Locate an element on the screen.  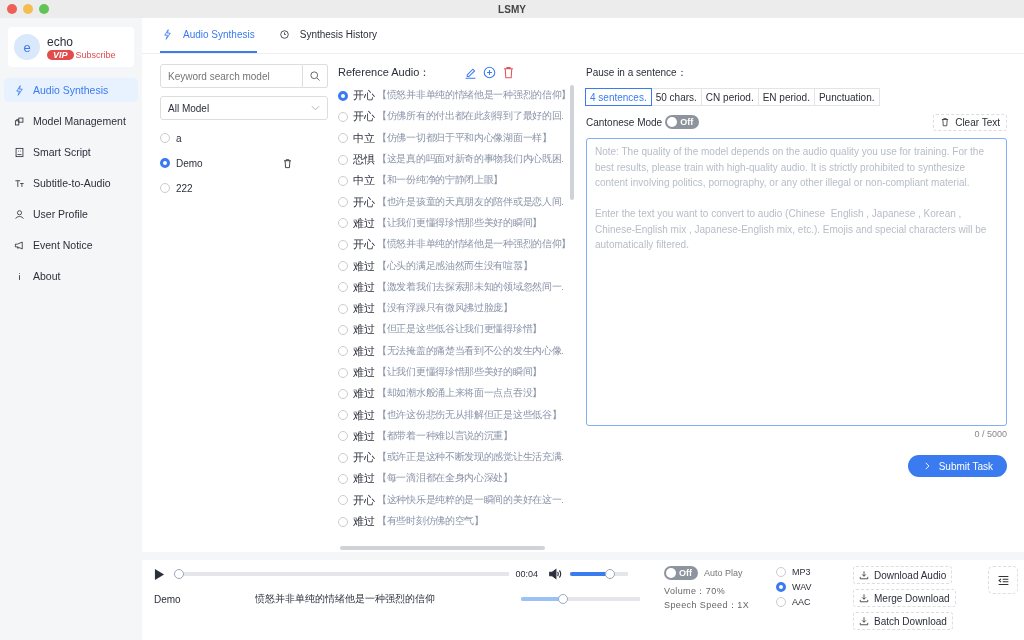
reference-text: 【仿佛一切都归于平和内心像湖面一样】 is located at coordinates (464, 138).